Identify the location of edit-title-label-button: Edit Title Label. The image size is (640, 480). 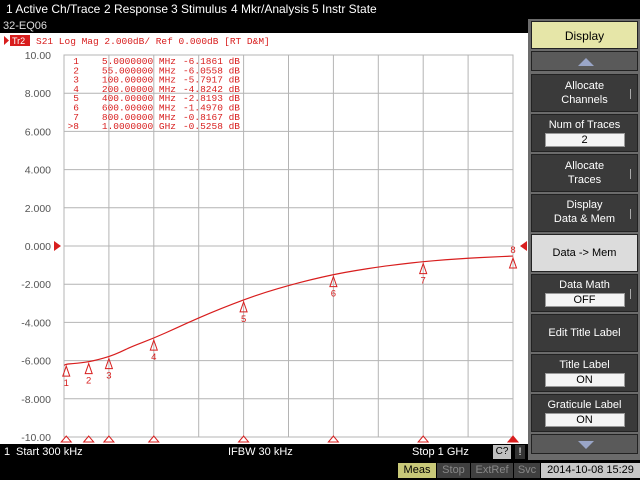
(584, 333).